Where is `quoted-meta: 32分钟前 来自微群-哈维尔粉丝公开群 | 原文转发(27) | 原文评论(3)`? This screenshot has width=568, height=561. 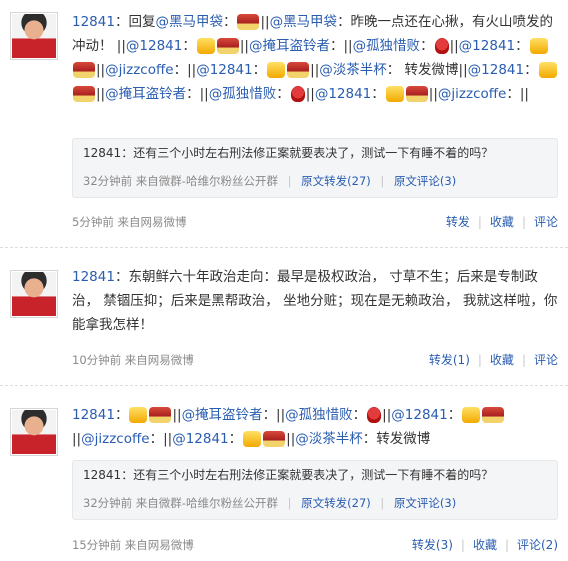
quoted-meta: 32分钟前 来自微群-哈维尔粉丝公开群 | 原文转发(27) | 原文评论(3) is located at coordinates (270, 503).